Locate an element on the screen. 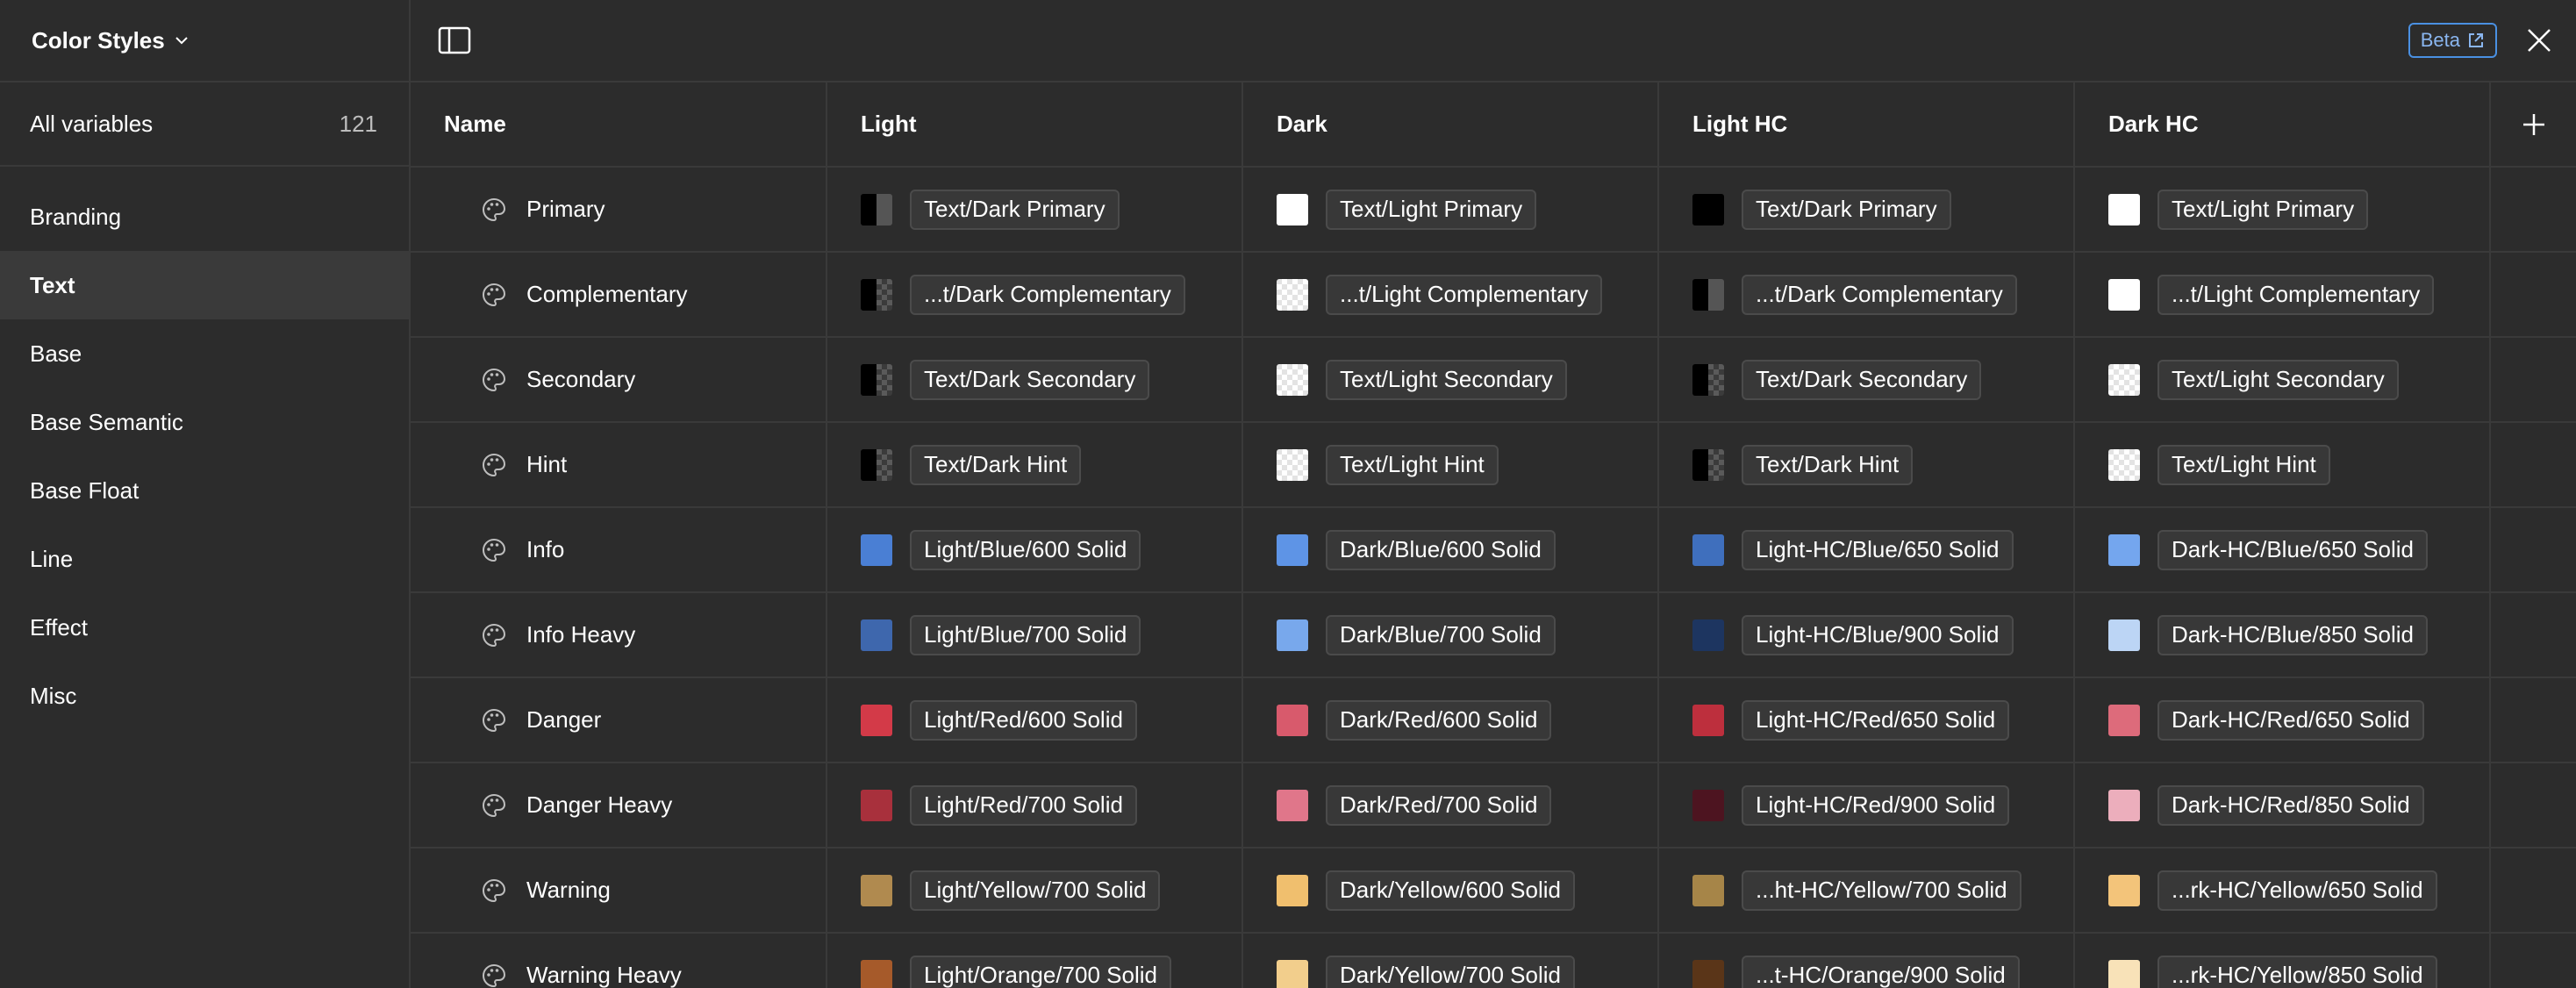 This screenshot has width=2576, height=988. column-header-name: Name is located at coordinates (619, 125).